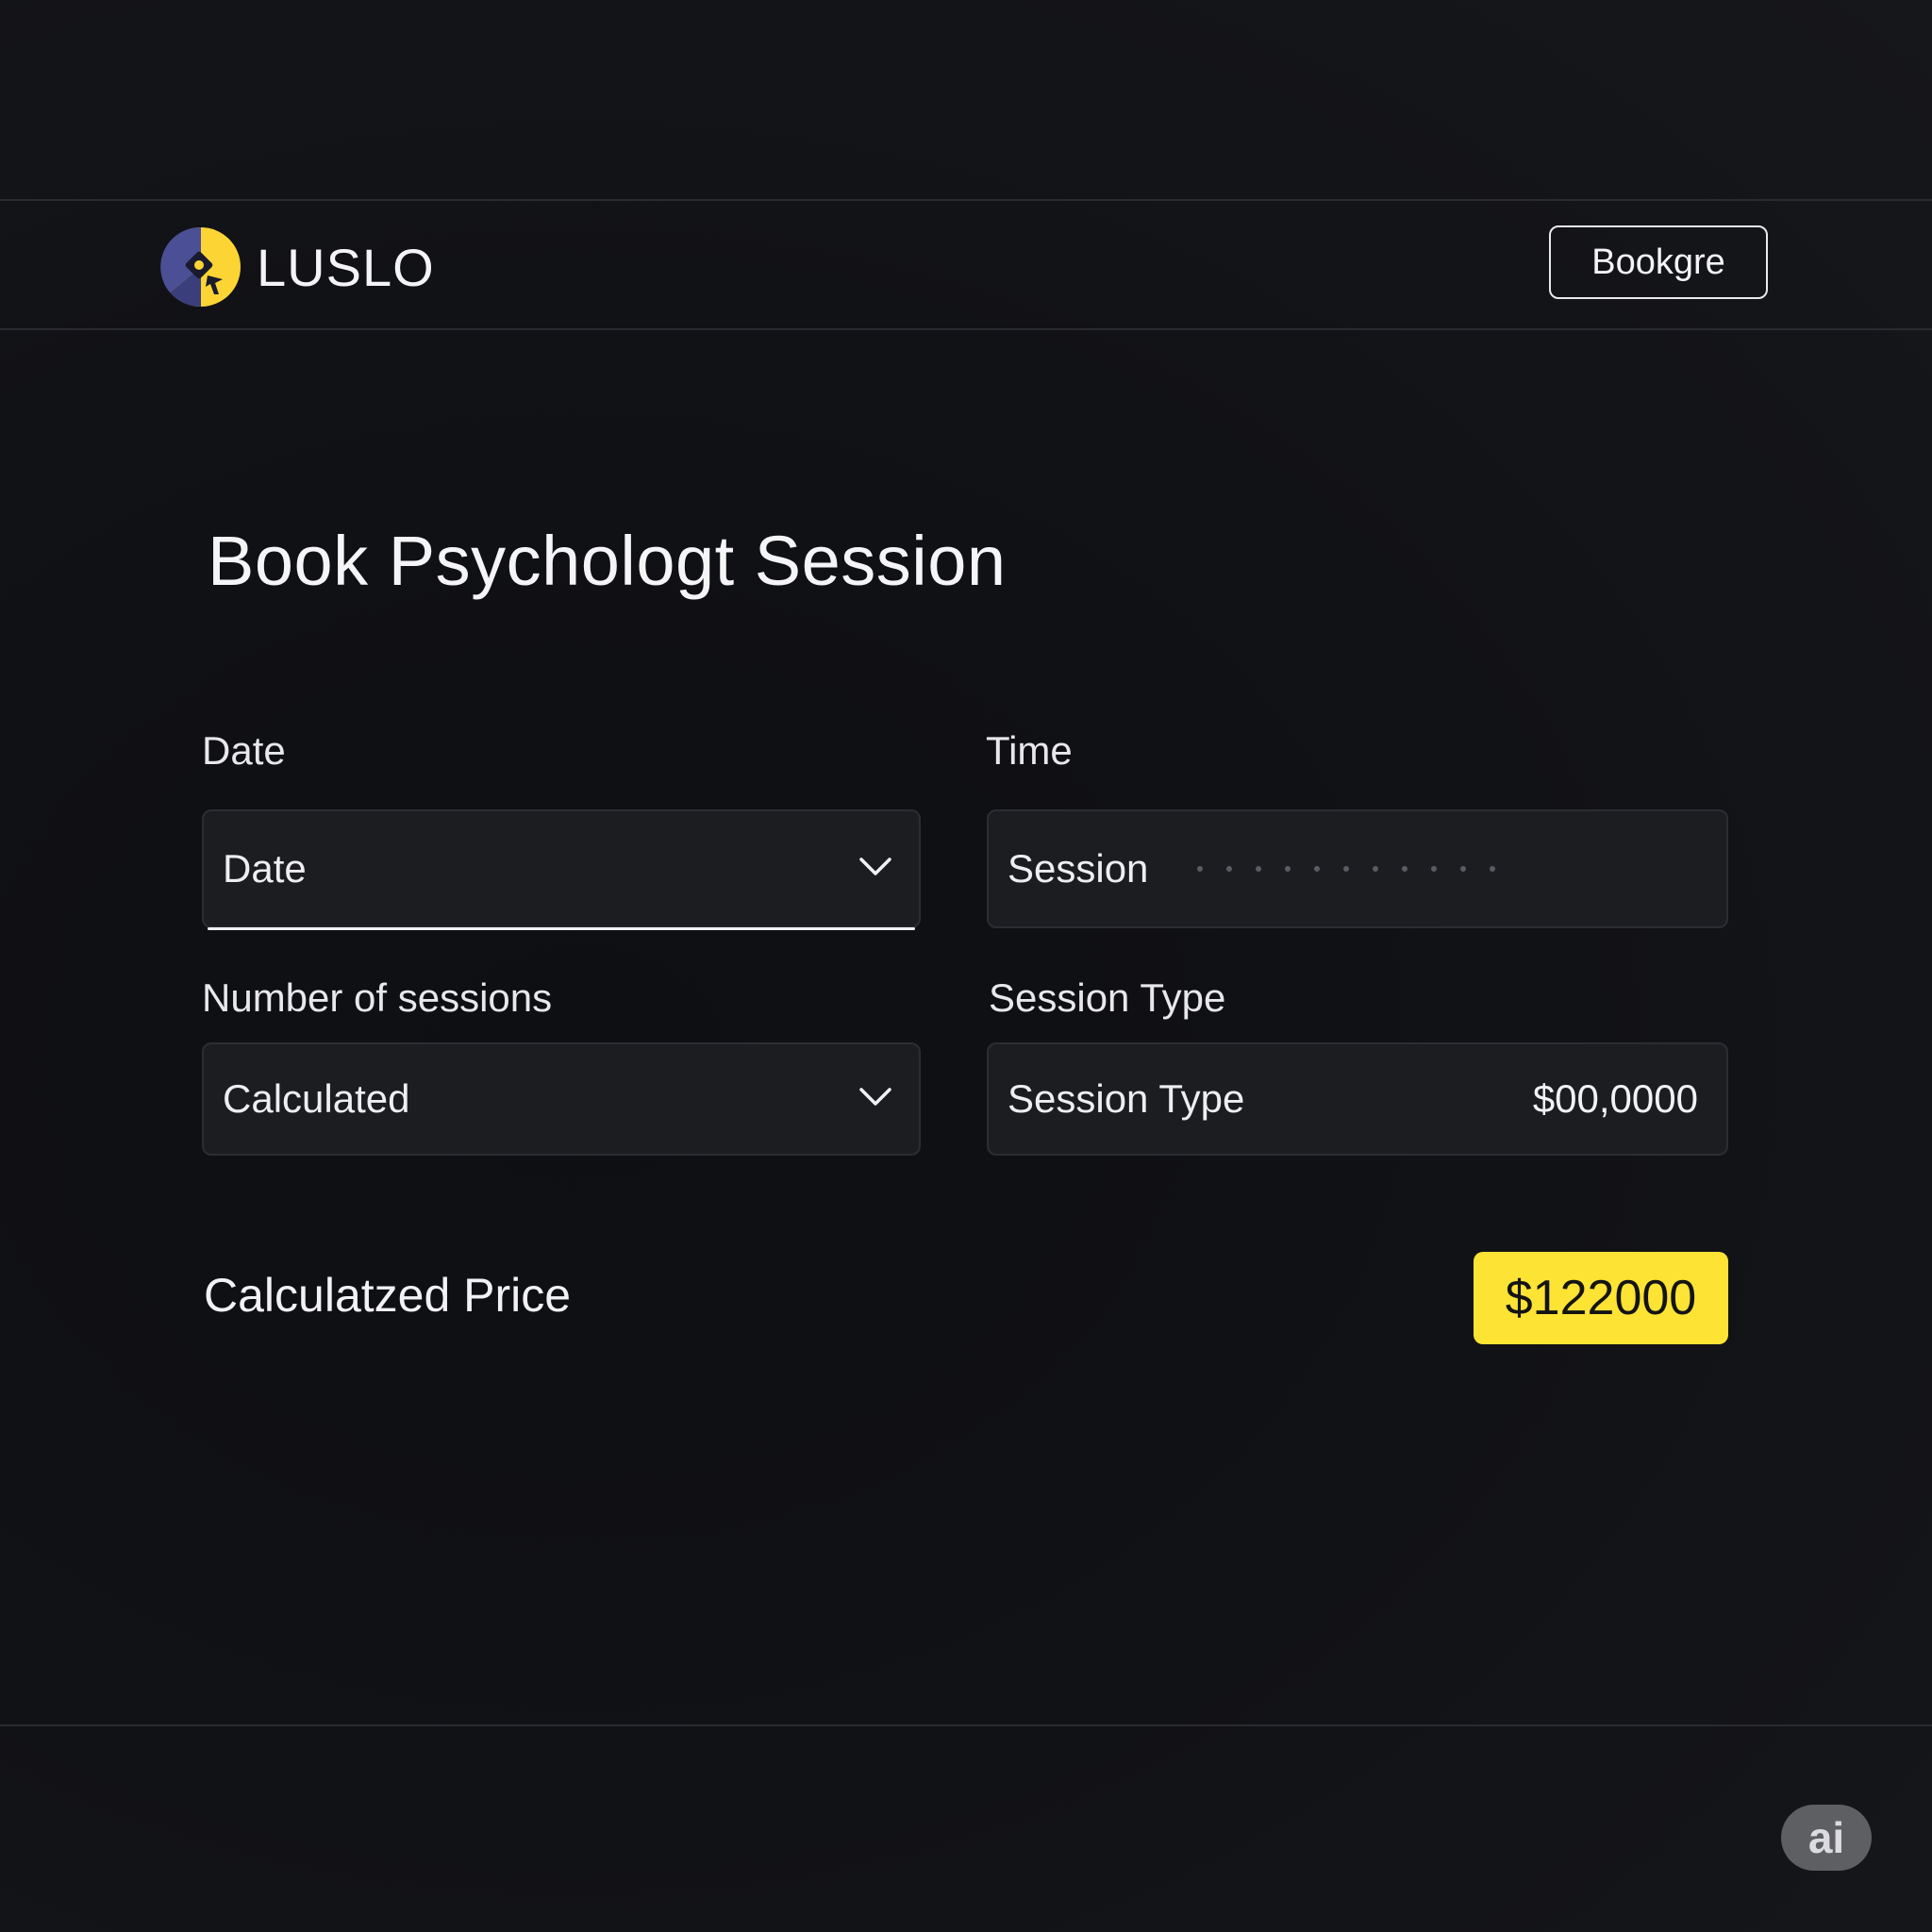 Image resolution: width=1932 pixels, height=1932 pixels. What do you see at coordinates (317, 1098) in the screenshot?
I see `sessions-select-value: Calculated` at bounding box center [317, 1098].